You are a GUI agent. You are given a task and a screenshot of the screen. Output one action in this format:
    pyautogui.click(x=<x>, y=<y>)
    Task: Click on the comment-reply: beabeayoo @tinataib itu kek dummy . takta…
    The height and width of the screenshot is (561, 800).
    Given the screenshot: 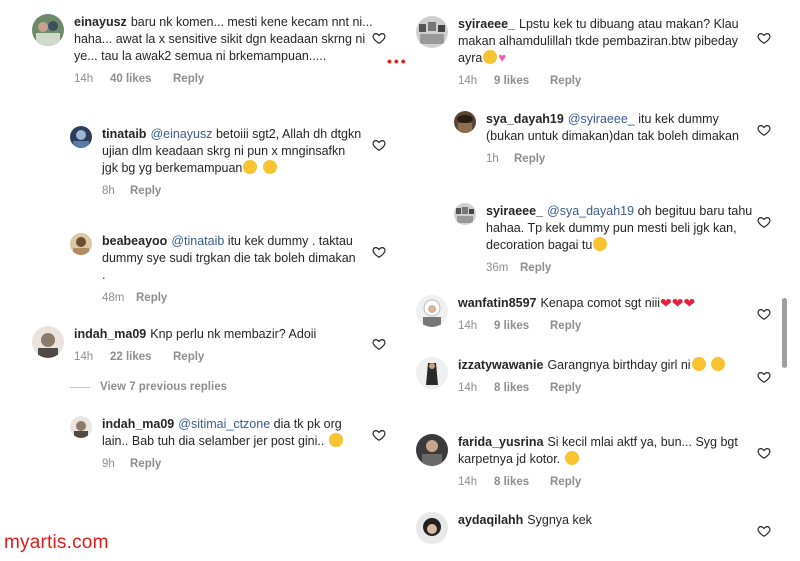 What is the action you would take?
    pyautogui.click(x=216, y=270)
    